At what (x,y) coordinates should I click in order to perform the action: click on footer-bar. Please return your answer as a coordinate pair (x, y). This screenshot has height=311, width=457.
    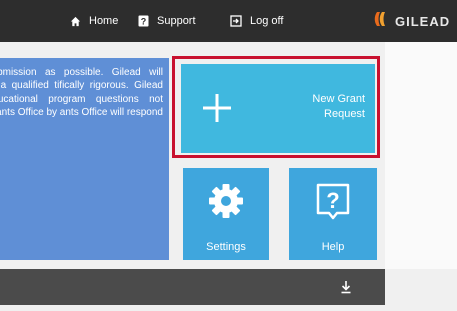
    Looking at the image, I should click on (192, 287).